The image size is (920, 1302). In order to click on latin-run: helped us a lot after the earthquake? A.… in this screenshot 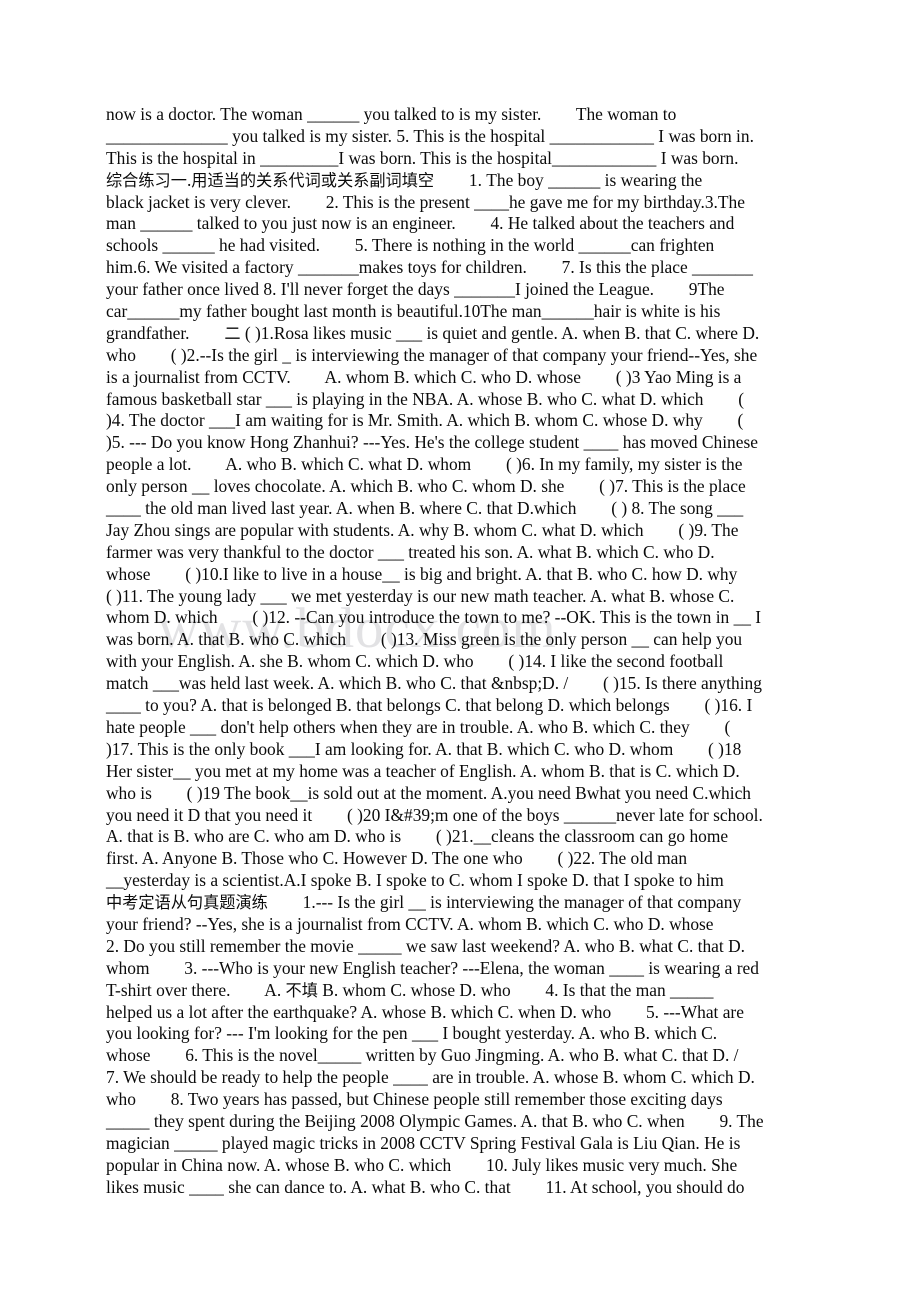, I will do `click(425, 1011)`.